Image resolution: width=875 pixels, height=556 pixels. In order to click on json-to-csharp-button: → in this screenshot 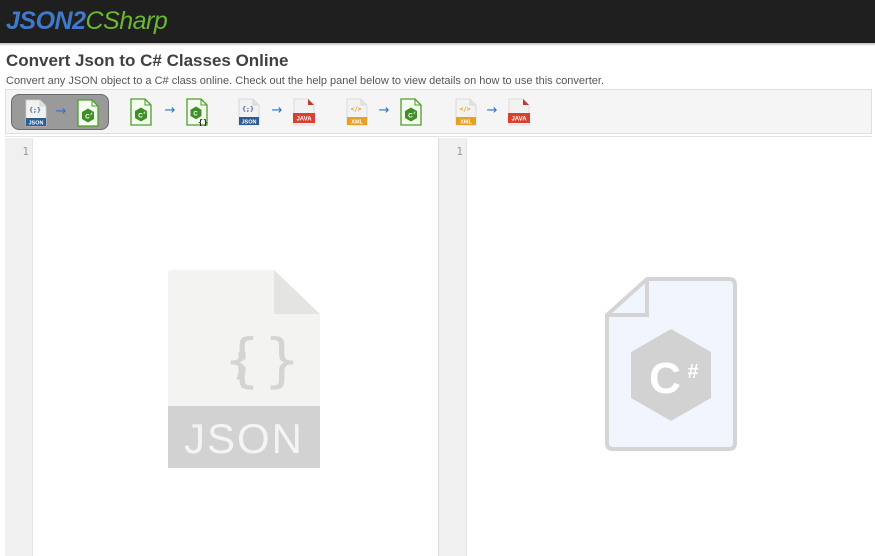, I will do `click(60, 112)`.